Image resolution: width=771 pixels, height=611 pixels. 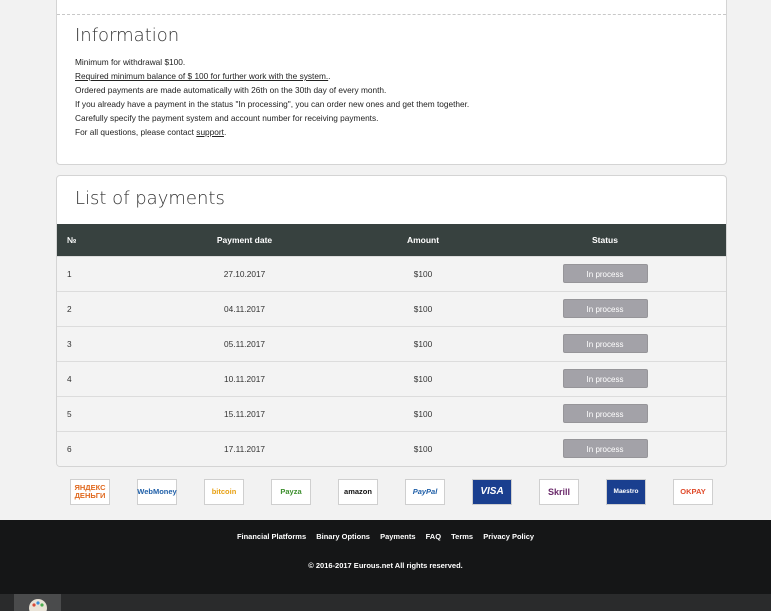 What do you see at coordinates (508, 536) in the screenshot?
I see `footer-link-privacy-policy: Privacy Policy` at bounding box center [508, 536].